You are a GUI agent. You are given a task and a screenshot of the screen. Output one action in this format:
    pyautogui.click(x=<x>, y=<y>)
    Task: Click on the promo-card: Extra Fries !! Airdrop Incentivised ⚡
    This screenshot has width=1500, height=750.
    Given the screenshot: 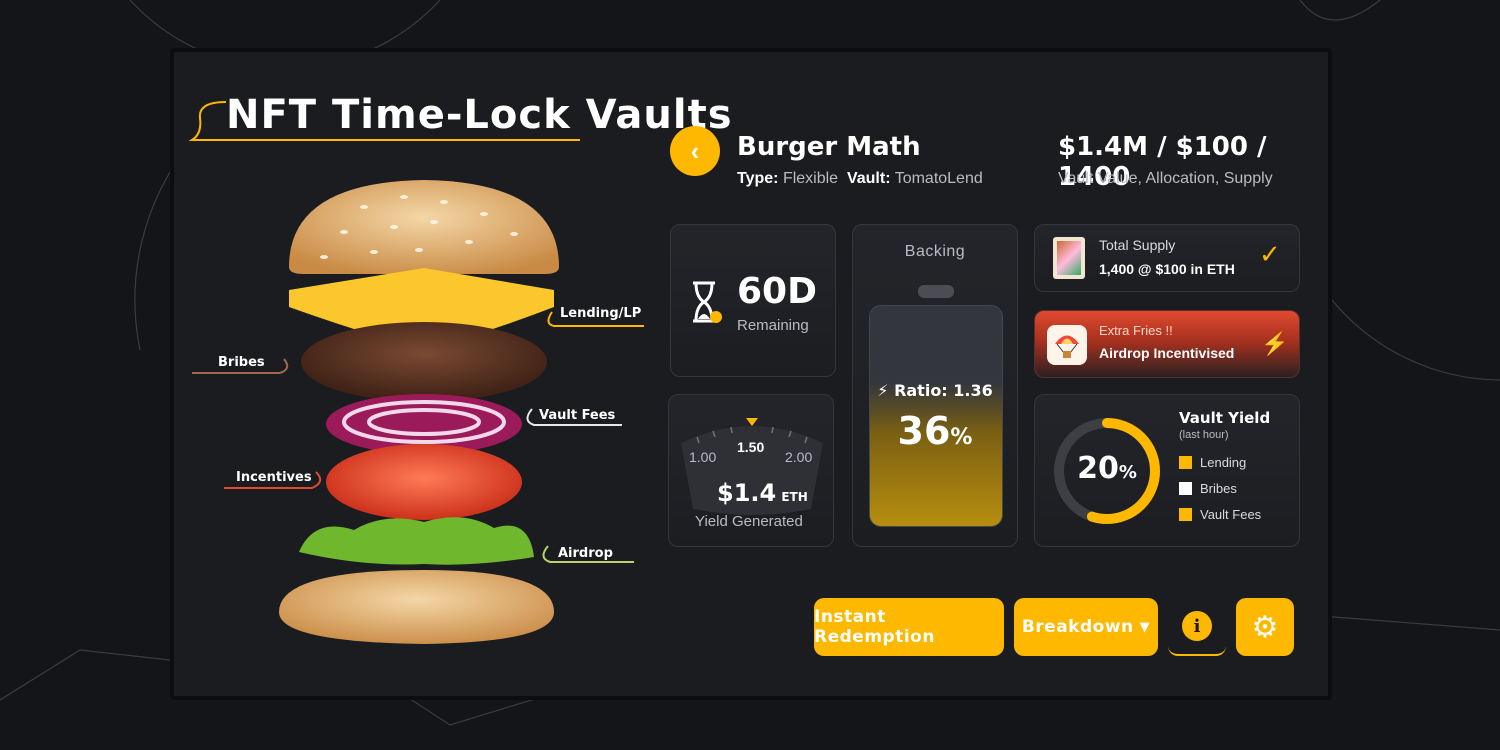 What is the action you would take?
    pyautogui.click(x=1167, y=344)
    